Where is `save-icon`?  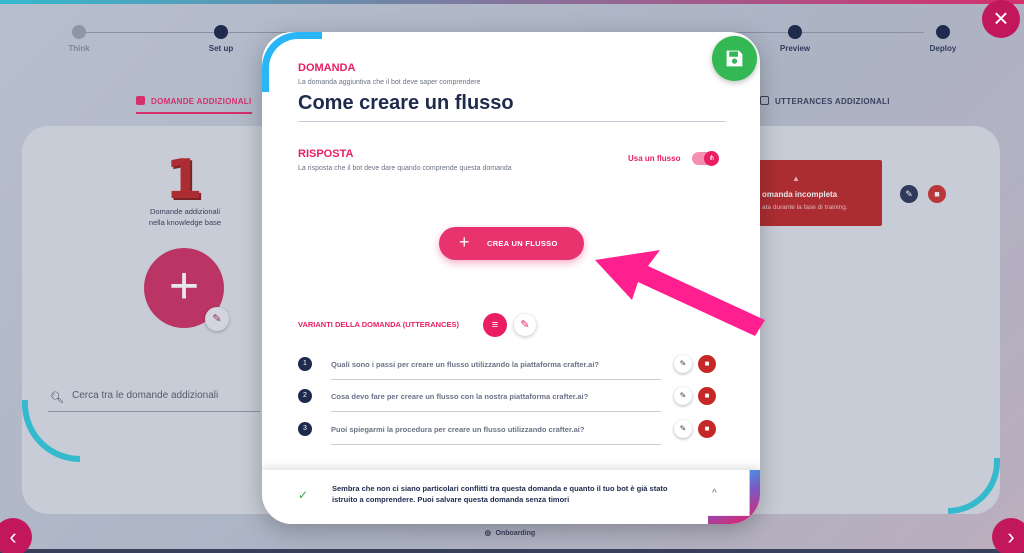
save-icon is located at coordinates (734, 58).